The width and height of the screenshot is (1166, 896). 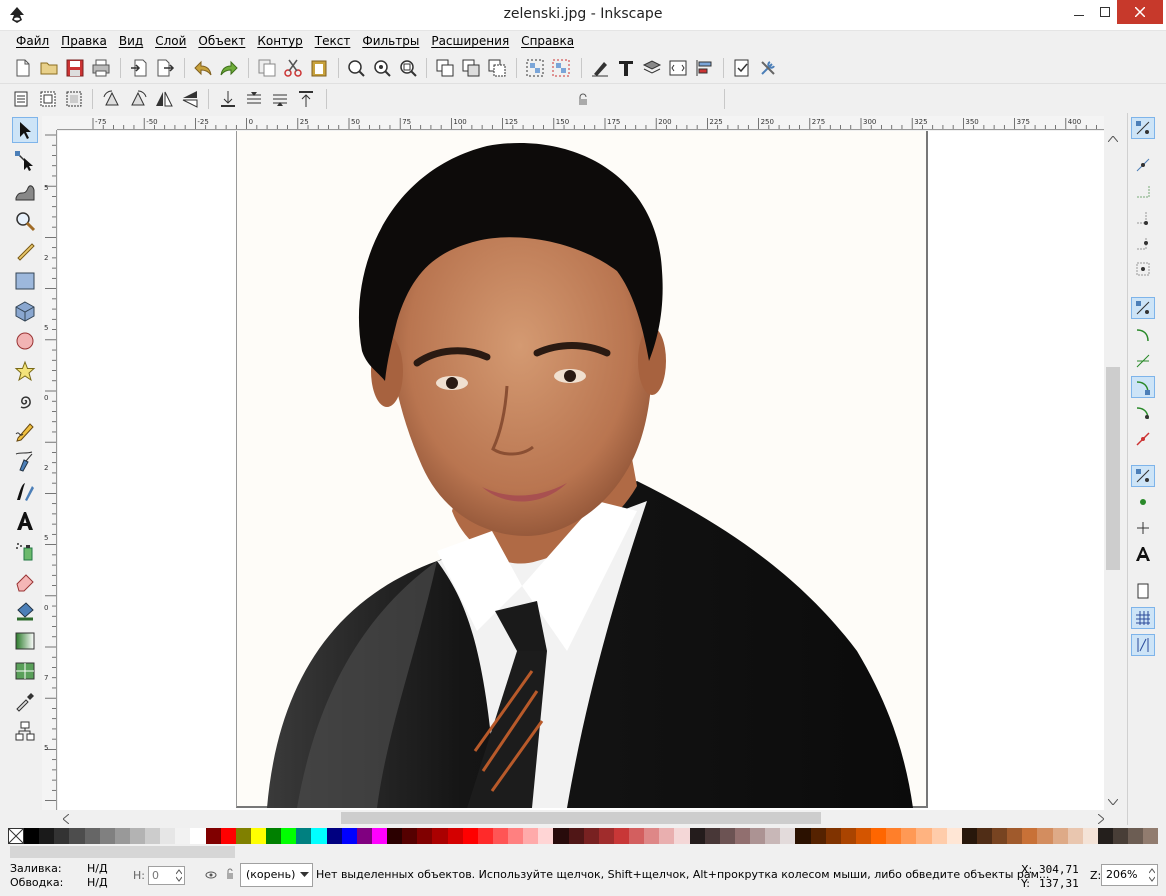 What do you see at coordinates (306, 99) in the screenshot?
I see `raise-top-icon` at bounding box center [306, 99].